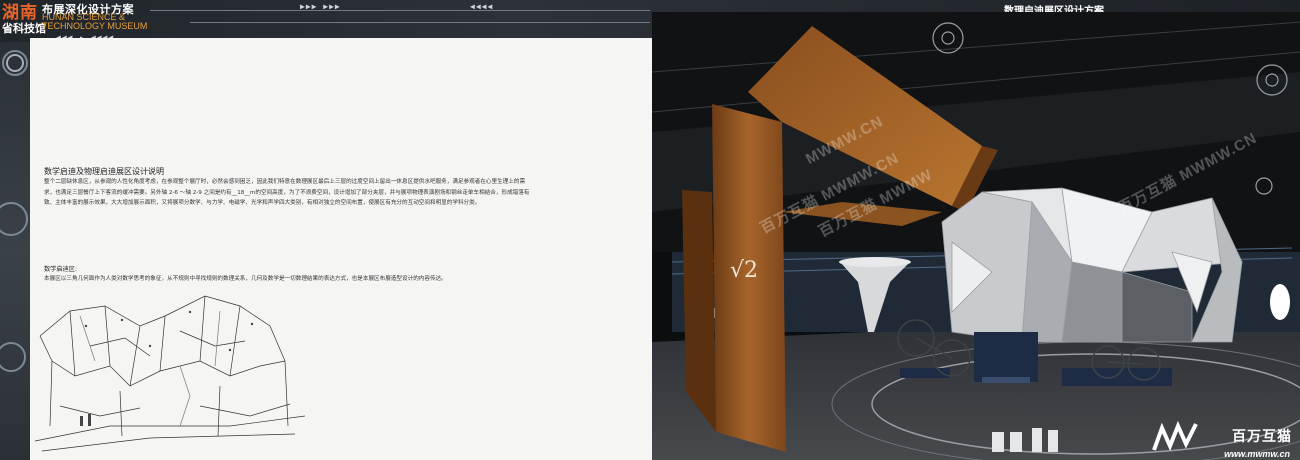 The image size is (1300, 460). Describe the element at coordinates (104, 171) in the screenshot. I see `description-heading: 数学启迪及物理启迪展区设计说明` at that location.